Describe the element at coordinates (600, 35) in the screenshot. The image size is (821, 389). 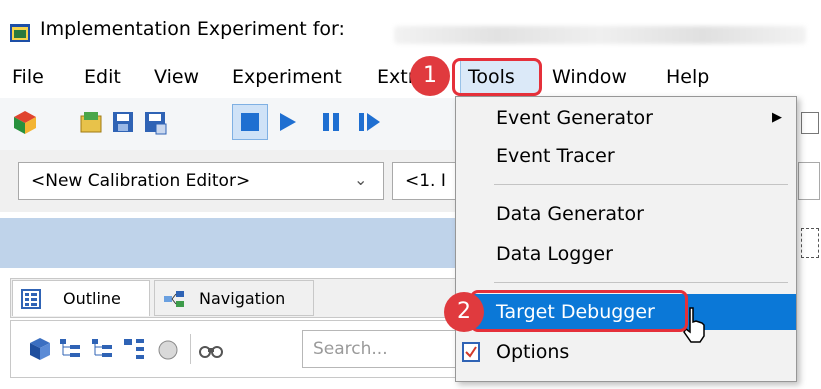
I see `title-redacted` at that location.